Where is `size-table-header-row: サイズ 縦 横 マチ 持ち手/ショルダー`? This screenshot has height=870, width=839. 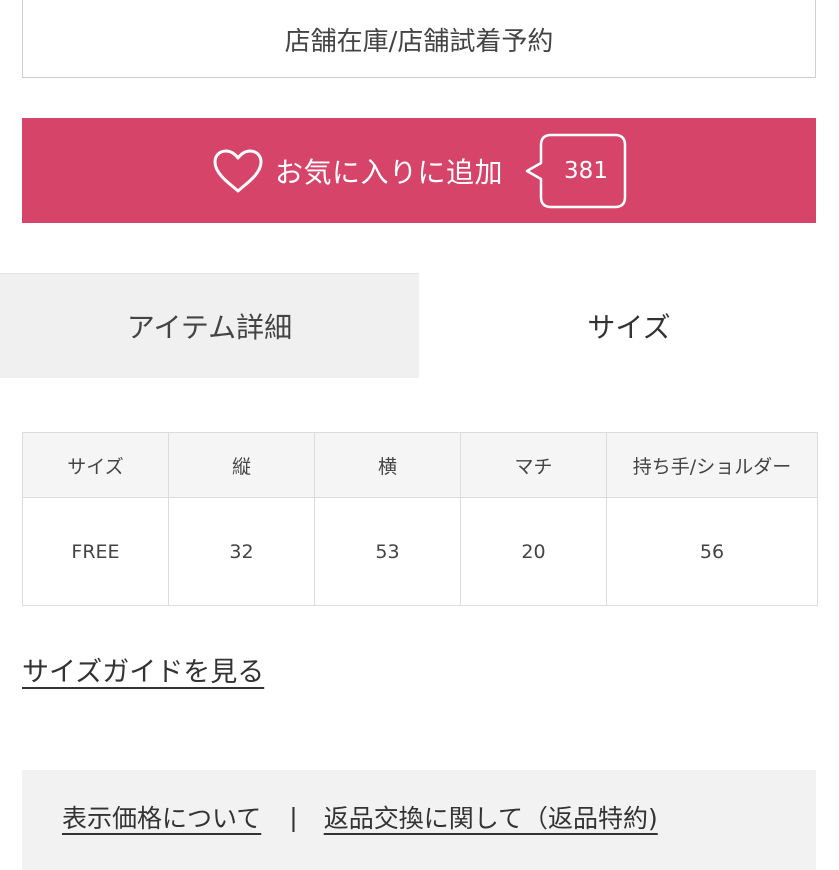 size-table-header-row: サイズ 縦 横 マチ 持ち手/ショルダー is located at coordinates (420, 465).